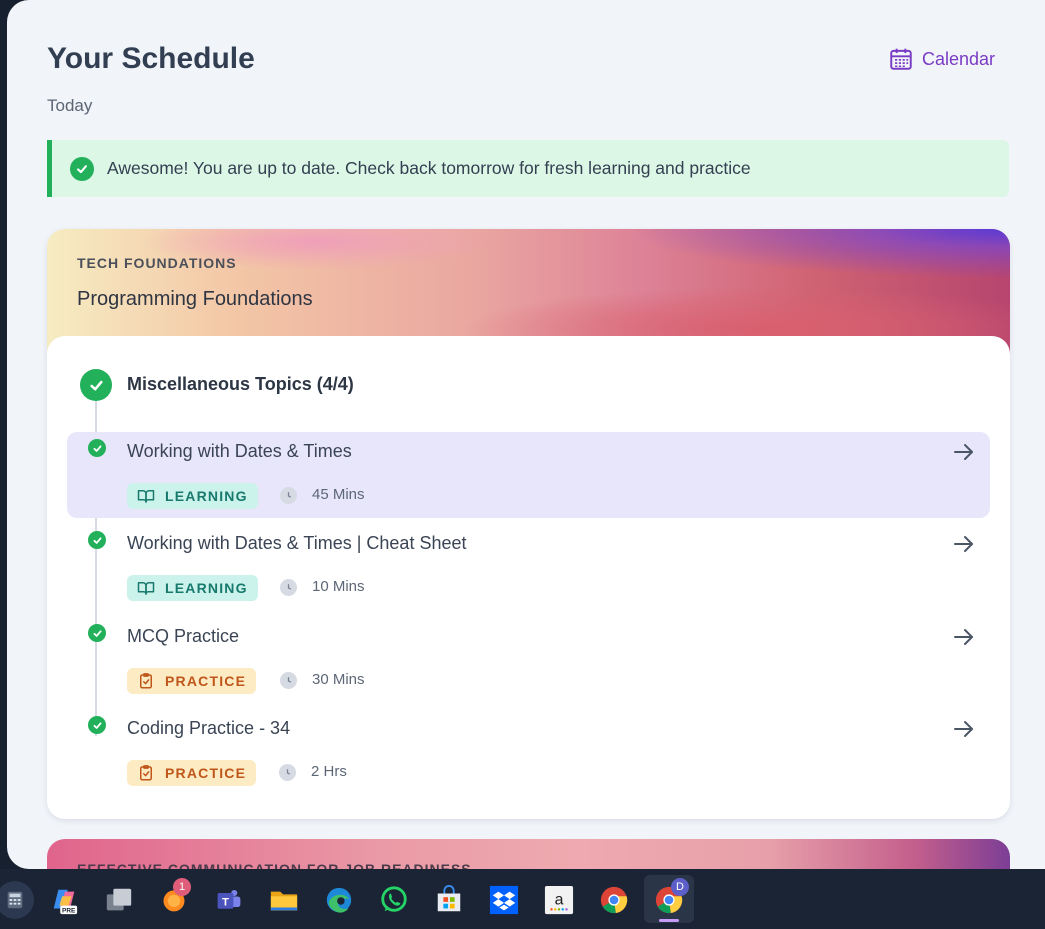  I want to click on copilot-icon: PRE, so click(64, 900).